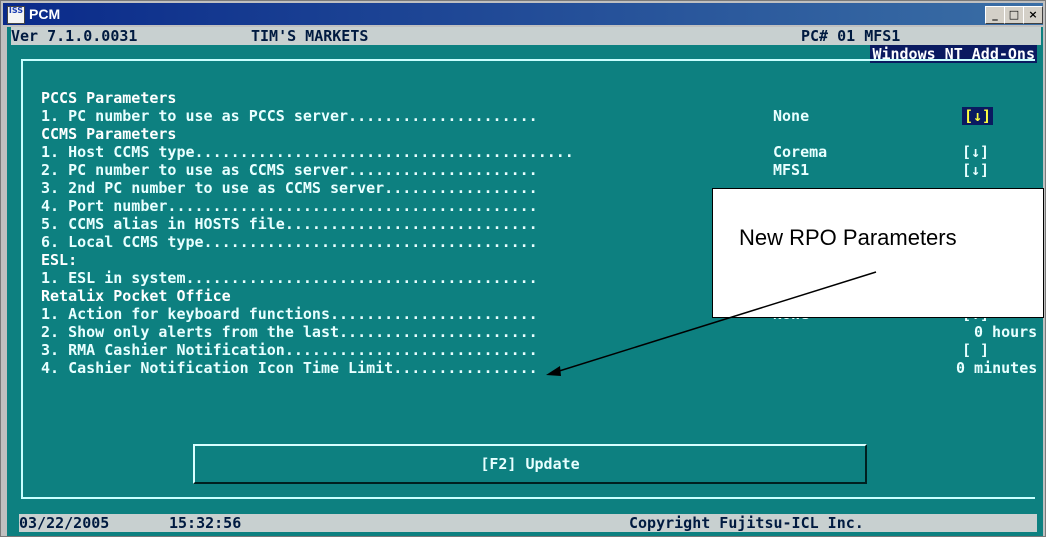 Image resolution: width=1046 pixels, height=537 pixels. Describe the element at coordinates (791, 116) in the screenshot. I see `parameter-value: None` at that location.